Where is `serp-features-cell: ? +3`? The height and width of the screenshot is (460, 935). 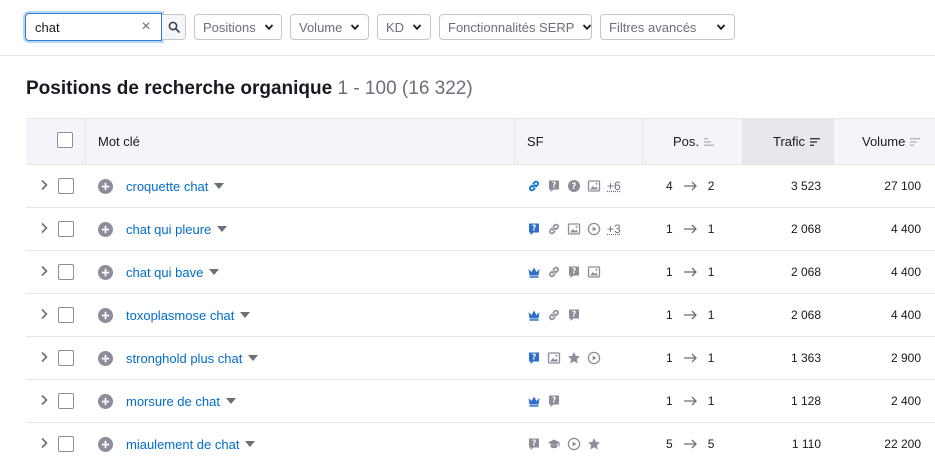
serp-features-cell: ? +3 is located at coordinates (574, 229).